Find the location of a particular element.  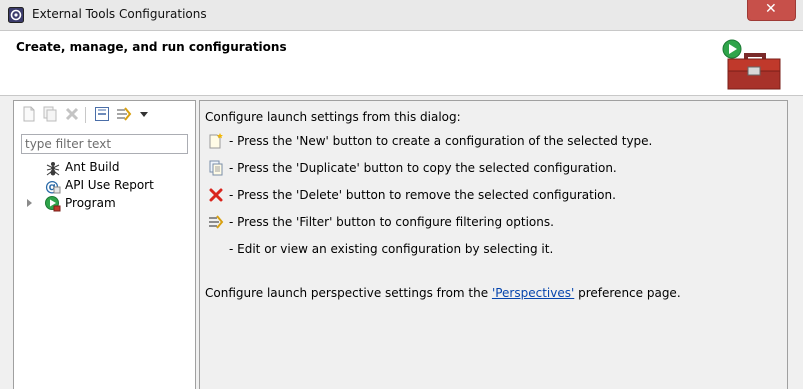

ant-icon is located at coordinates (53, 169).